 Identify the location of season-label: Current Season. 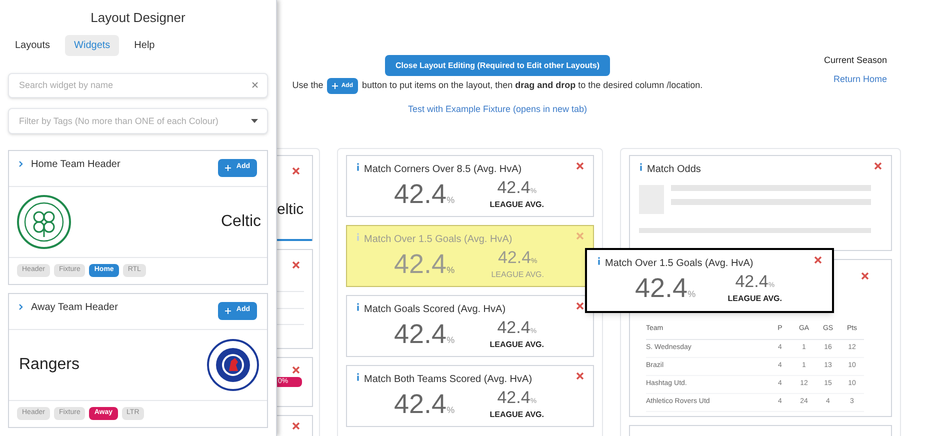
(855, 60).